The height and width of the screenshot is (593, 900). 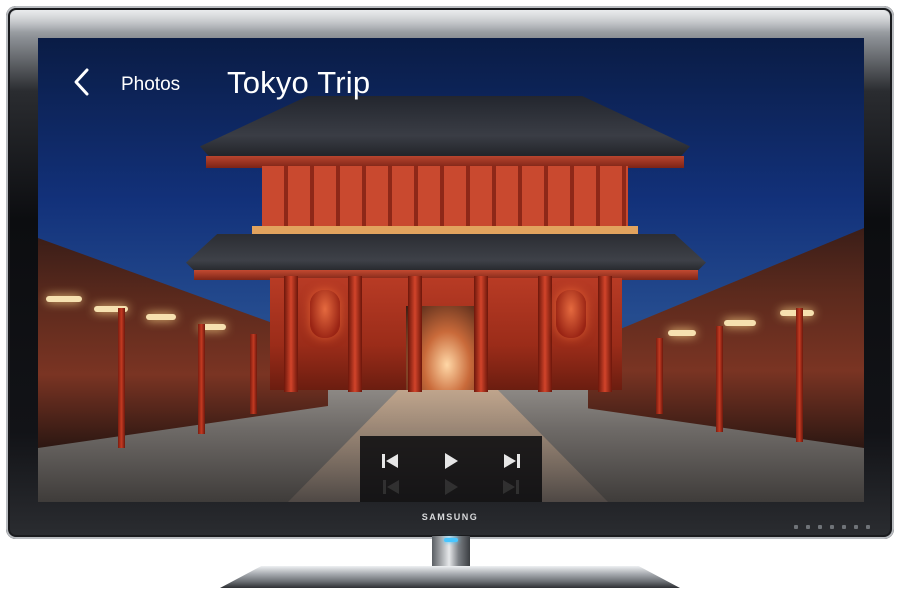 I want to click on play-icon, so click(x=451, y=461).